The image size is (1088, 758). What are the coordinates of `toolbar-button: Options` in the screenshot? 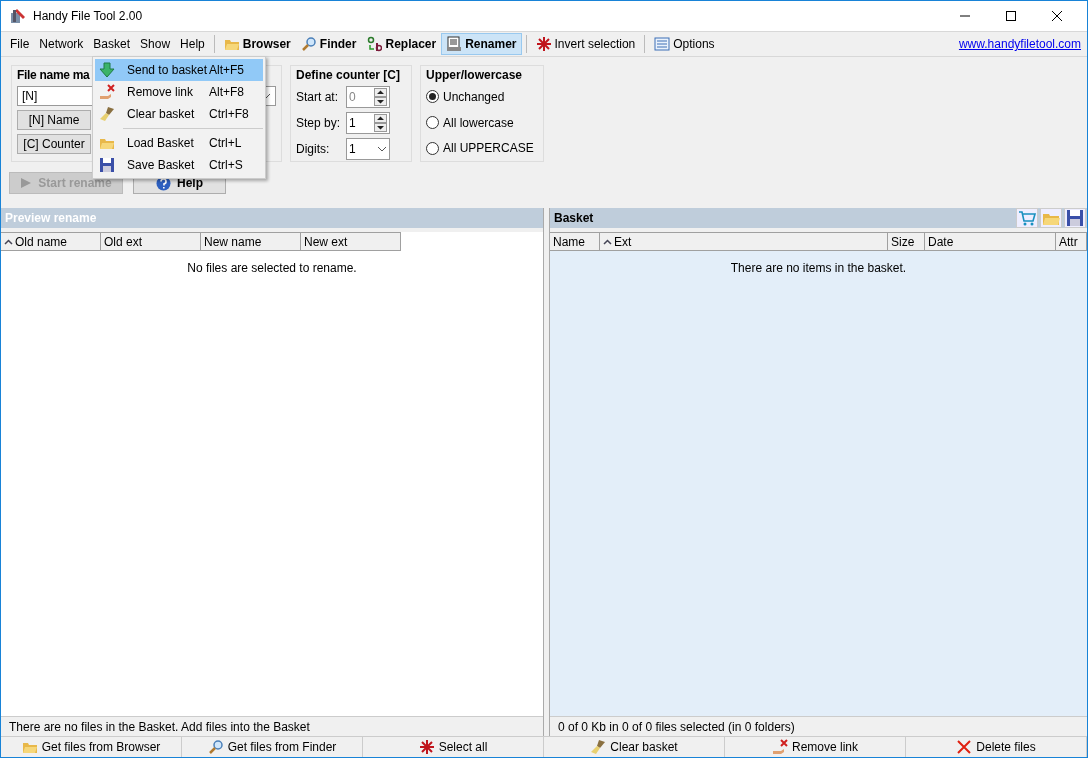 It's located at (684, 44).